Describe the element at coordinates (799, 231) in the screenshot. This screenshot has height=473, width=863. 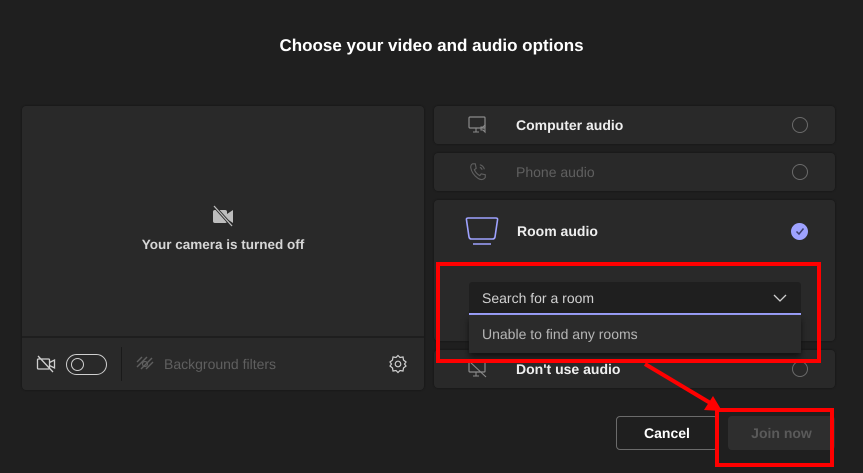
I see `check-circle-icon` at that location.